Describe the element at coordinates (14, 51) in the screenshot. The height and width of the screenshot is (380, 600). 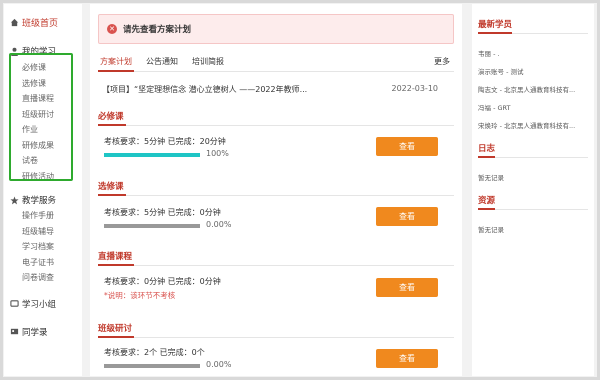
I see `user-icon` at that location.